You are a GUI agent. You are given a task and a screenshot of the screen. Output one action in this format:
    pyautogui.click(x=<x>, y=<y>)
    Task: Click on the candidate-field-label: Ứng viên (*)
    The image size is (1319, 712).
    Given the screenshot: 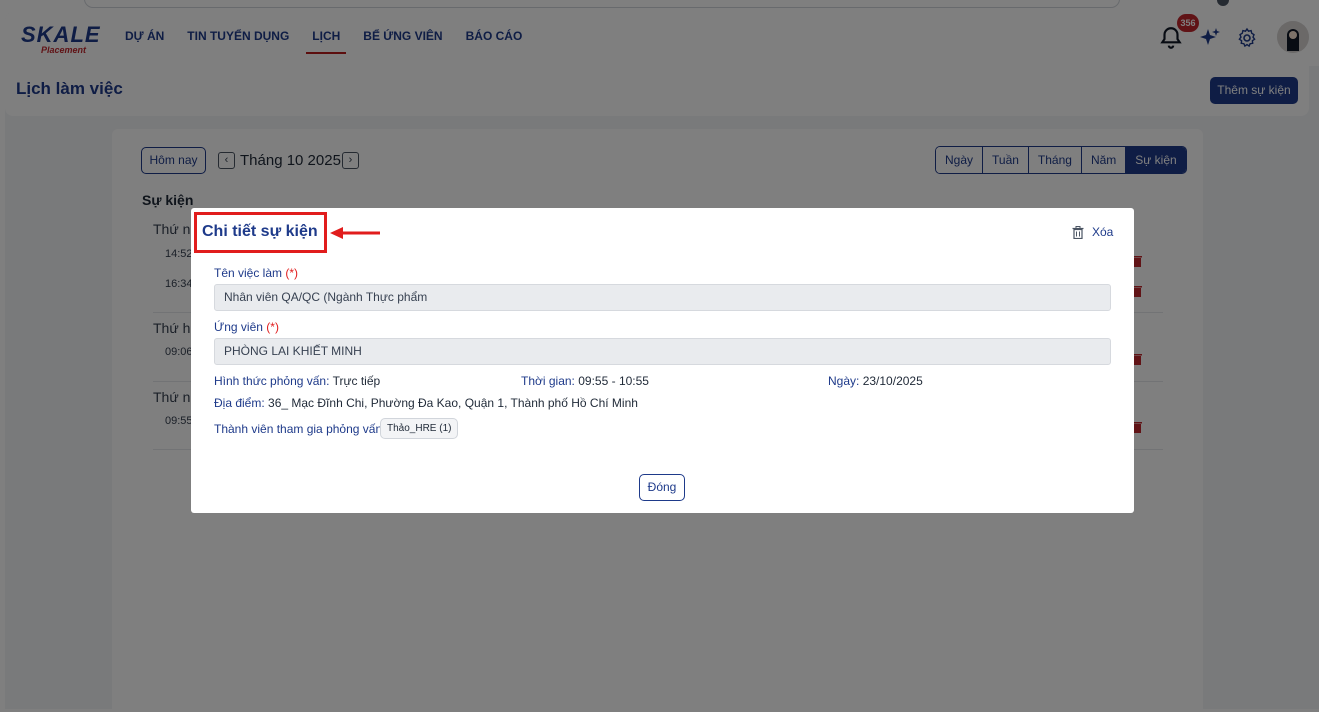 What is the action you would take?
    pyautogui.click(x=246, y=327)
    